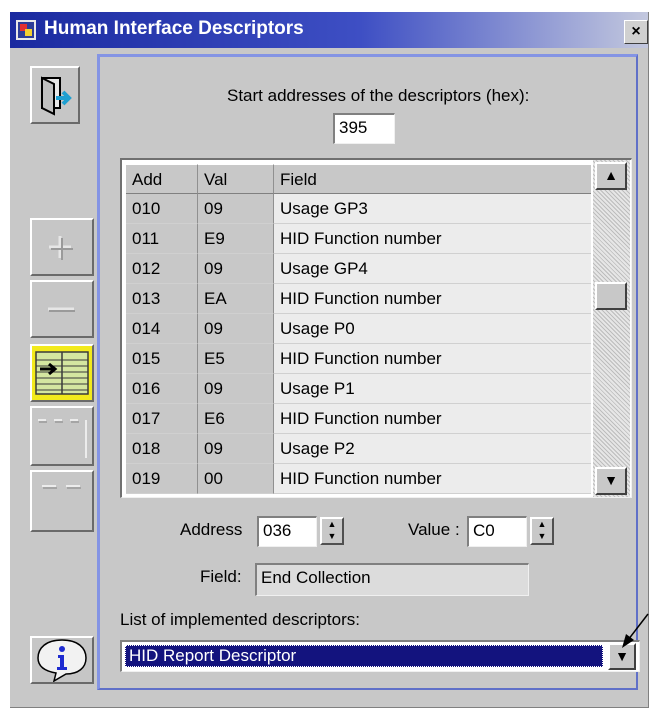 Image resolution: width=650 pixels, height=711 pixels. I want to click on field-label: Field:, so click(221, 576).